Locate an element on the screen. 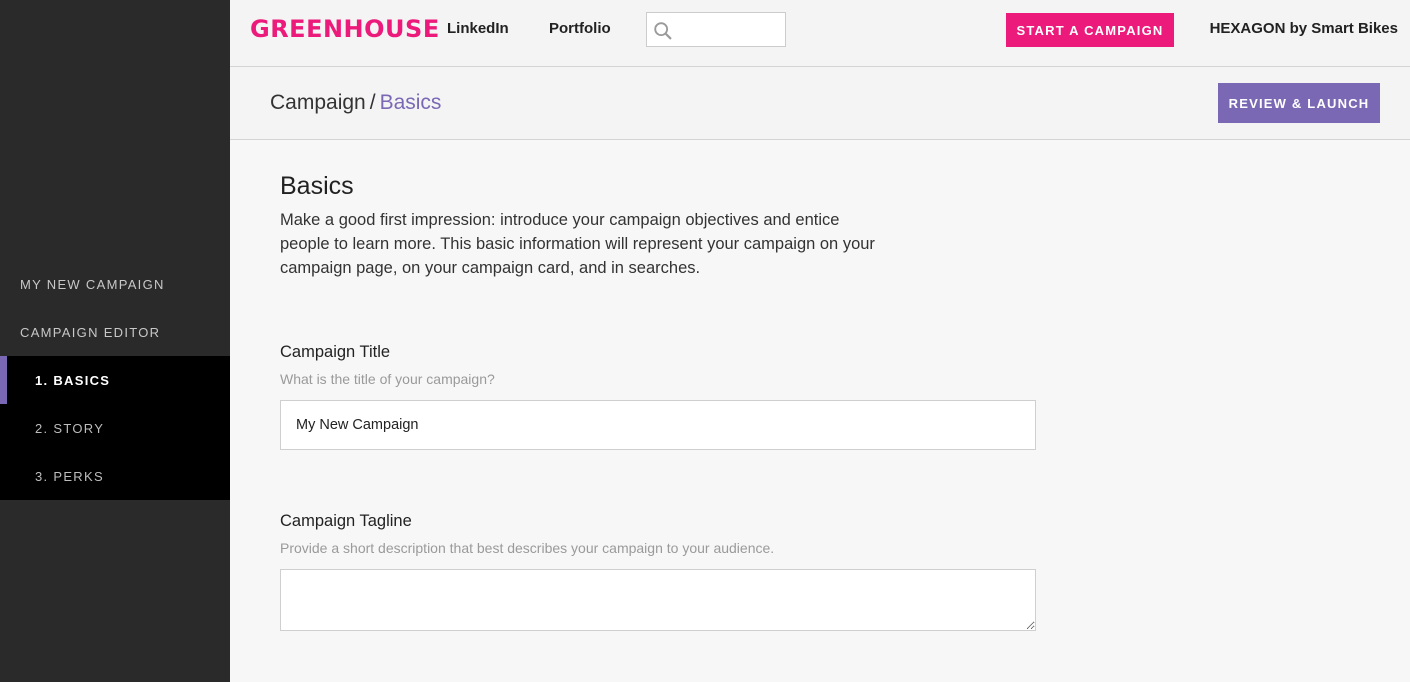 The image size is (1410, 682). sidebar-item-my-new-campaign: MY NEW CAMPAIGN is located at coordinates (115, 284).